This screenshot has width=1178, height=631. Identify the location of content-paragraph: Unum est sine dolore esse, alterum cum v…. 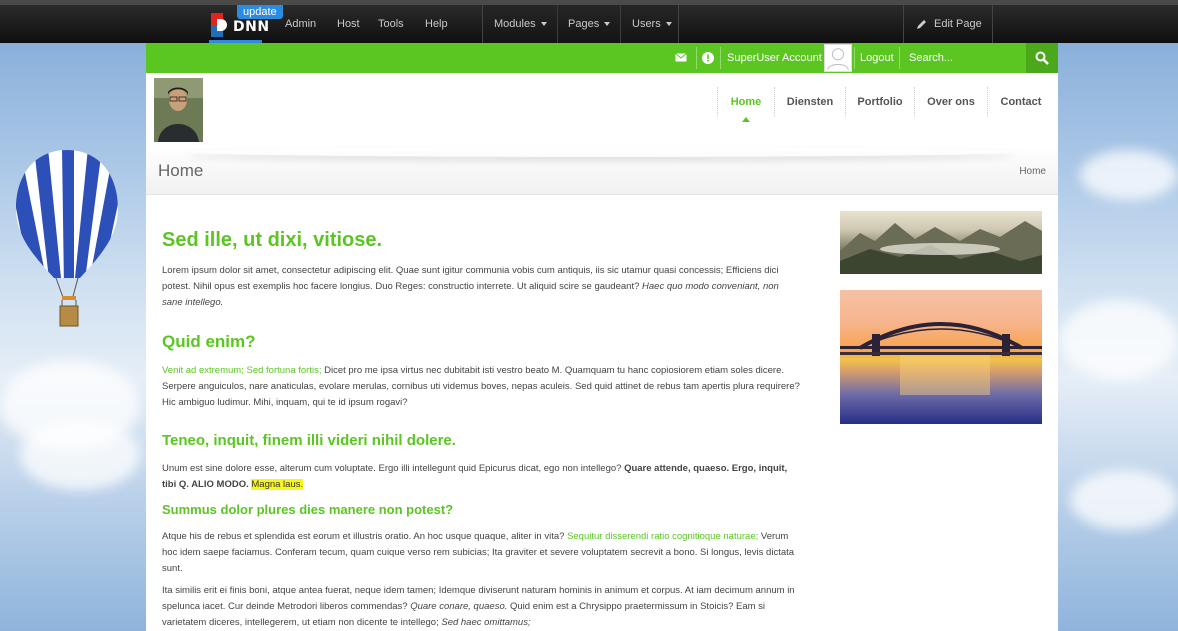
(482, 477).